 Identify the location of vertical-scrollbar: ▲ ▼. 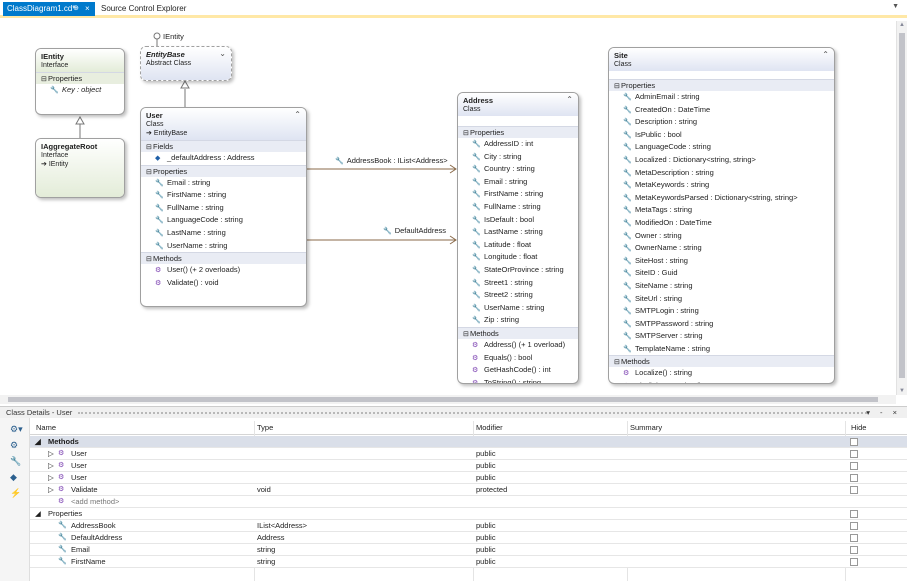
(901, 208).